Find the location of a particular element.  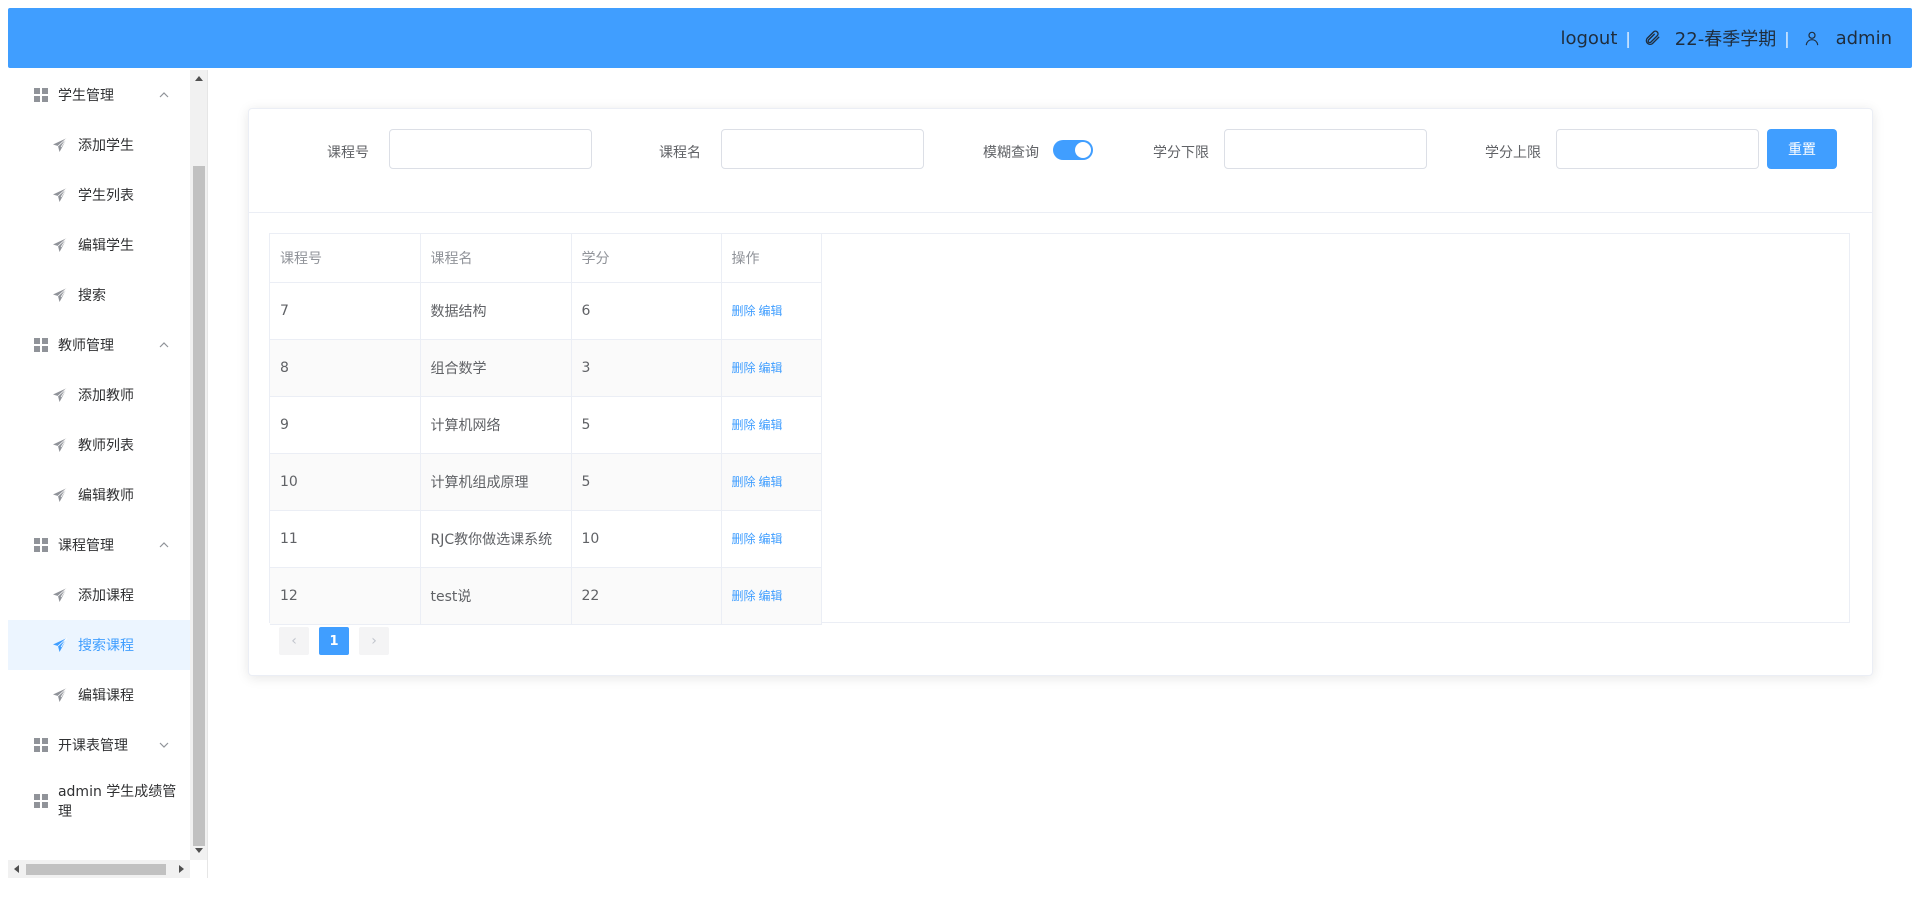

sidebar-item-label: 编辑教师 is located at coordinates (106, 496).